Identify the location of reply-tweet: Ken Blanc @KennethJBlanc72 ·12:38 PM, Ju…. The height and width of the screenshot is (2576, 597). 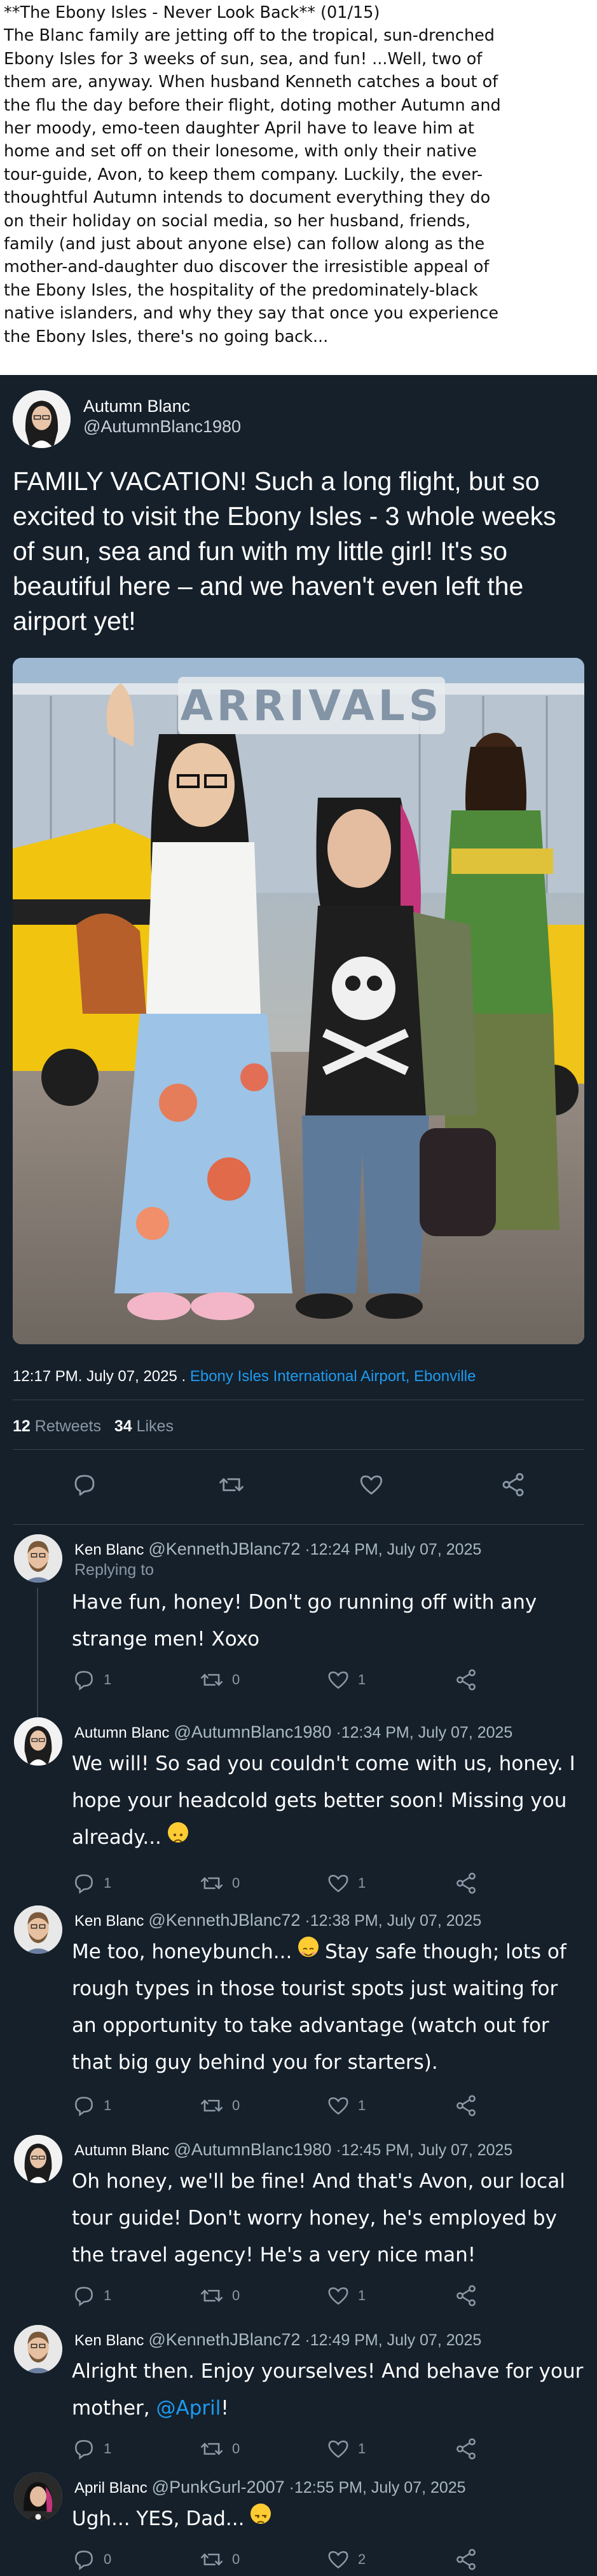
(298, 2019).